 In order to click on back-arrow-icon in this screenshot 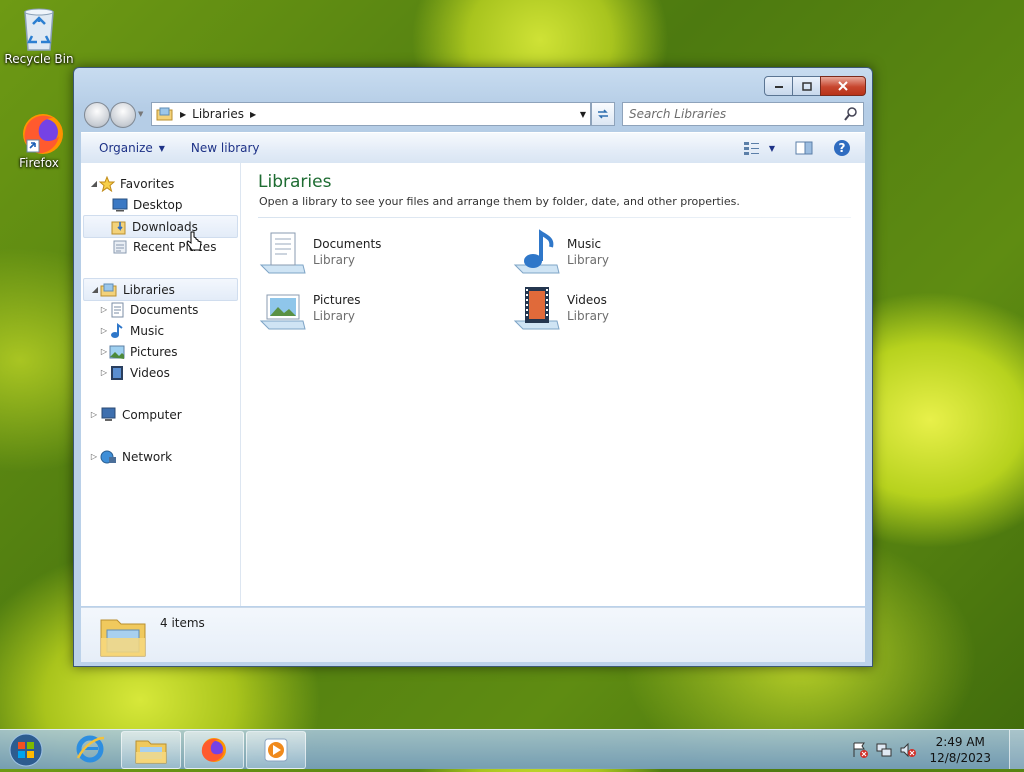, I will do `click(97, 115)`.